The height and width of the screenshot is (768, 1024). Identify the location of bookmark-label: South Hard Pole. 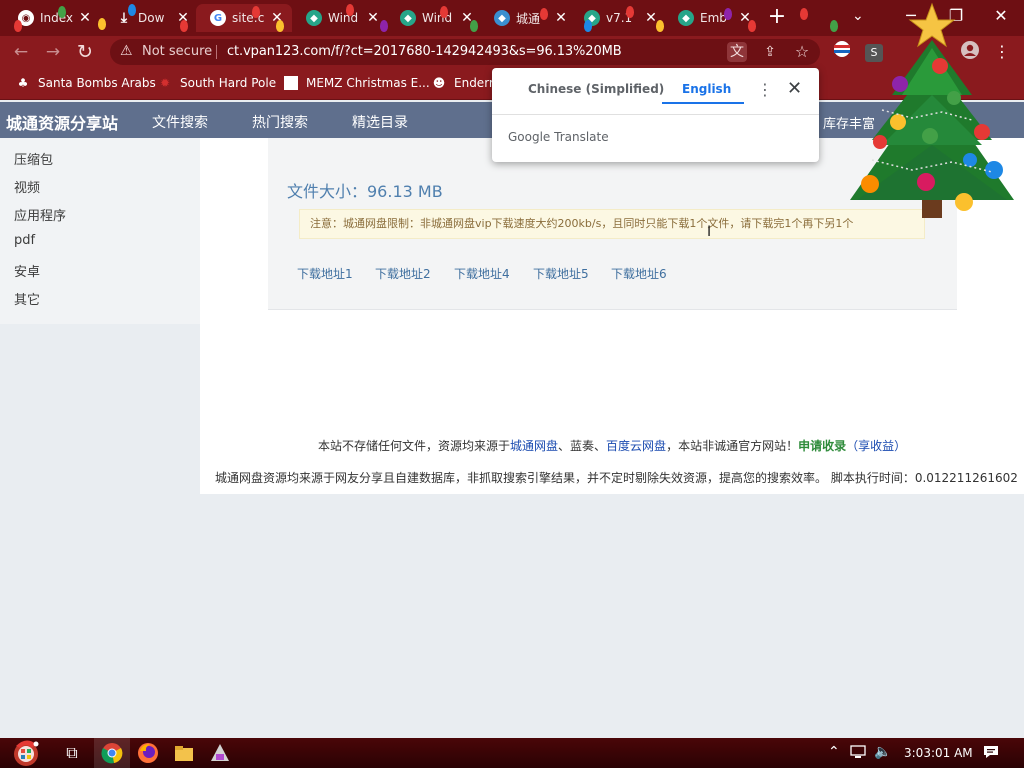
(228, 83).